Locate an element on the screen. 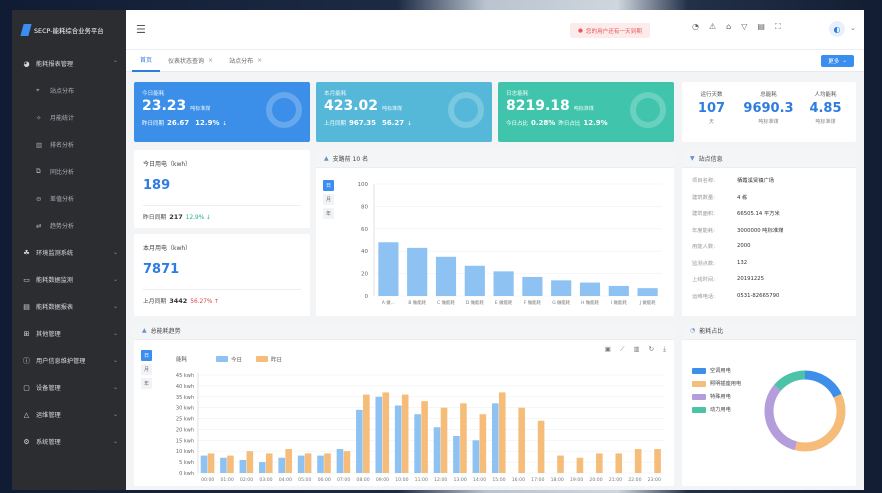 This screenshot has height=493, width=882. kpi-compare: 今日占比 0.28% 昨日占比 12.9% is located at coordinates (558, 123).